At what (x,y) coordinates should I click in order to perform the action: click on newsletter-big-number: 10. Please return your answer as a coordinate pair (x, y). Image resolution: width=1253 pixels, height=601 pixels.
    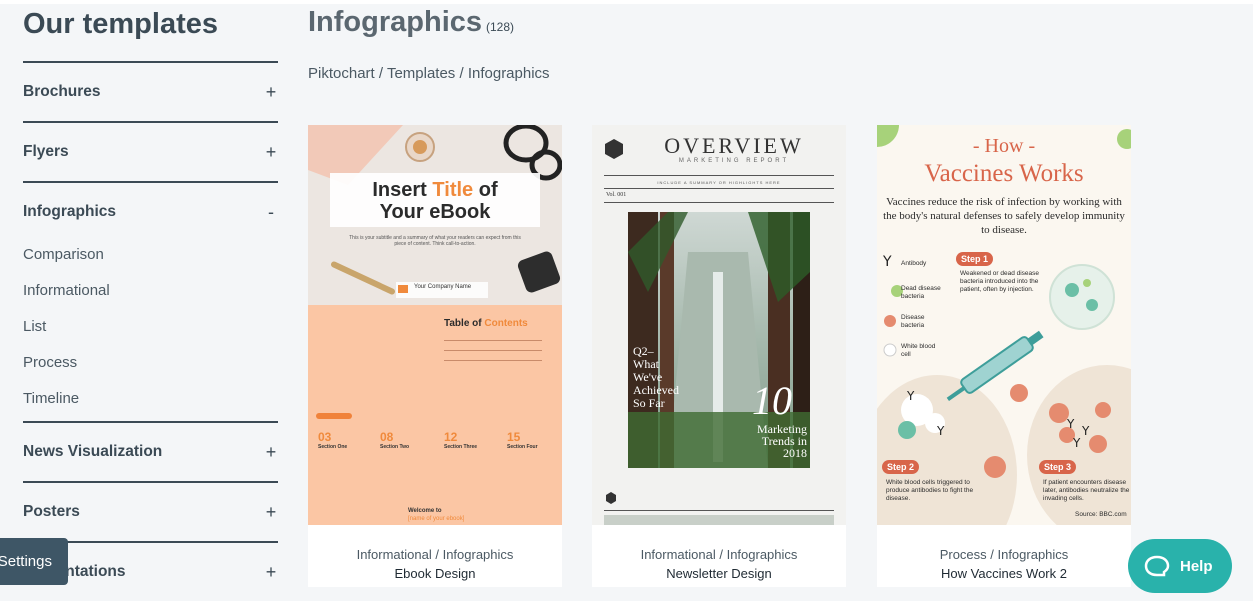
    Looking at the image, I should click on (772, 400).